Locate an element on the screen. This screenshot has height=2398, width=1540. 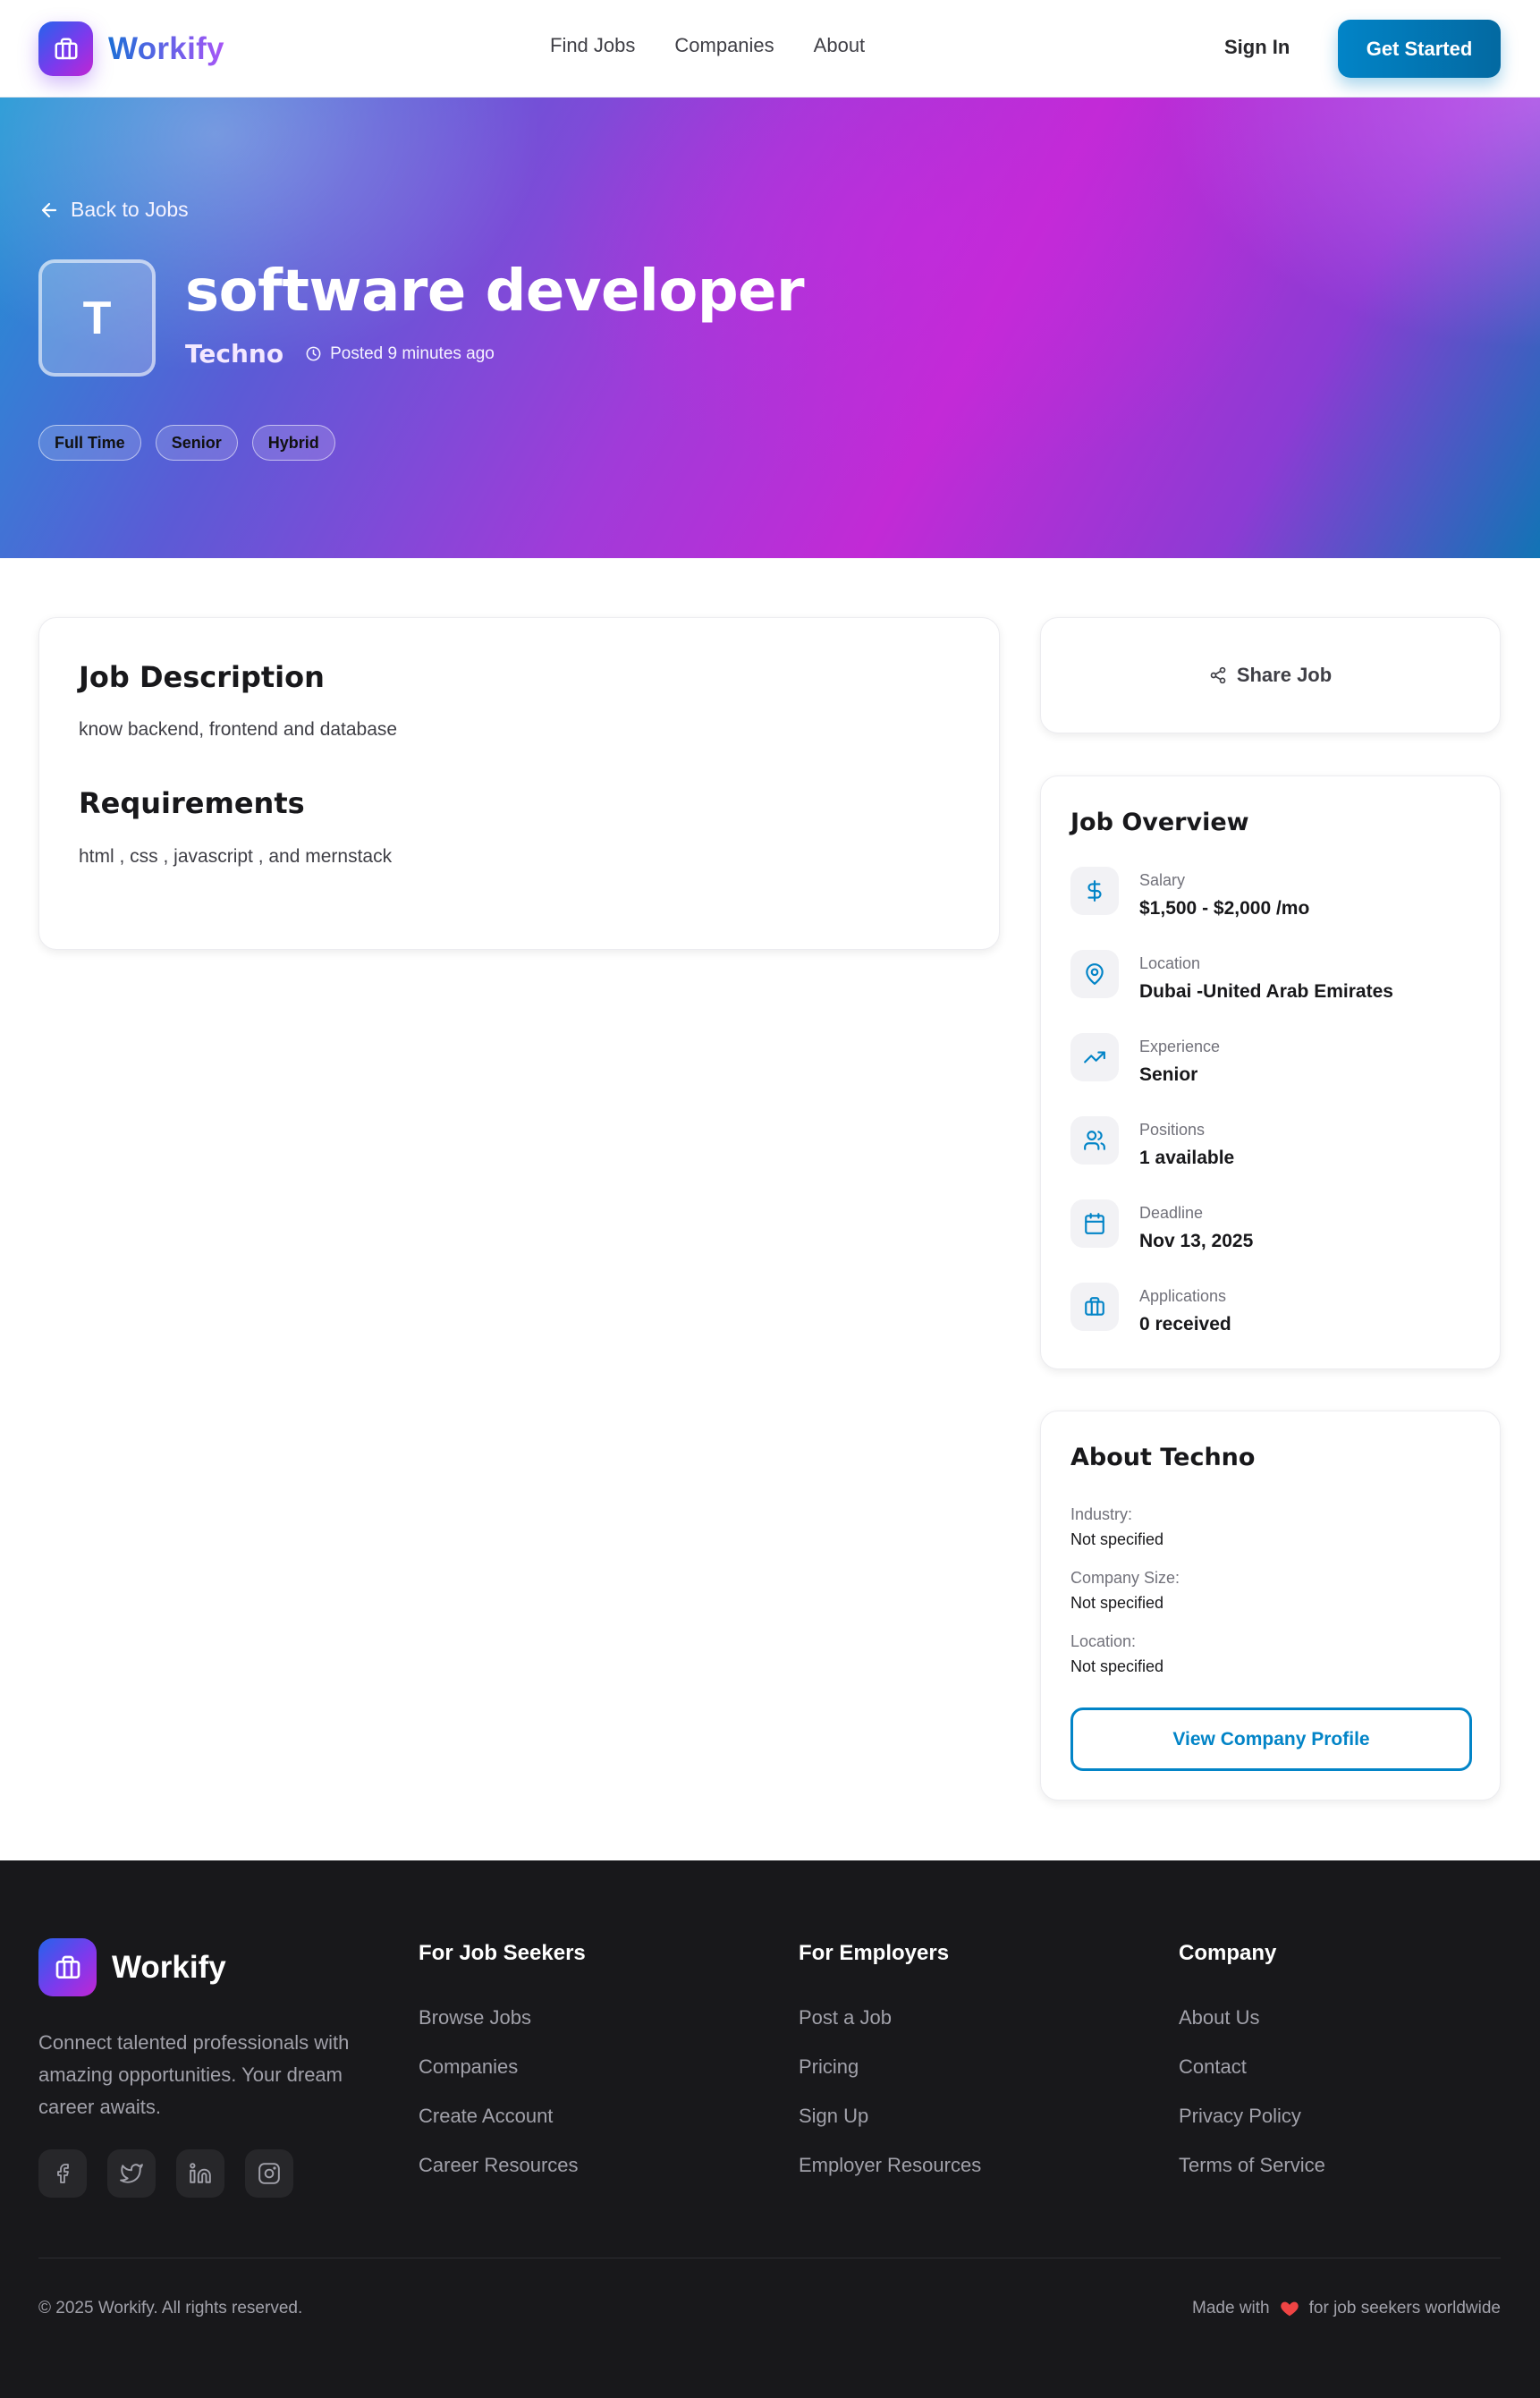
tag-work-mode: Hybrid is located at coordinates (293, 443).